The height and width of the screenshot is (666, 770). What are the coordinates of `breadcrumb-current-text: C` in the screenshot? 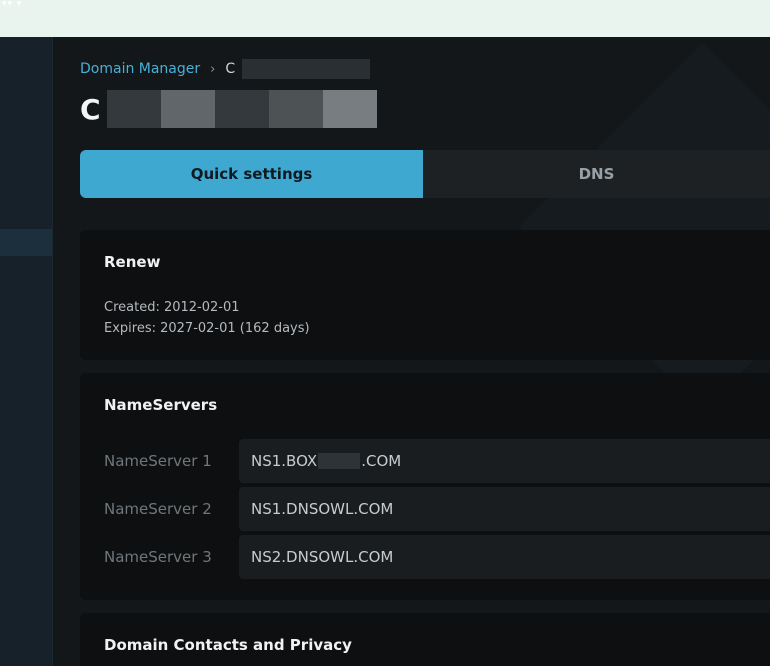 It's located at (230, 69).